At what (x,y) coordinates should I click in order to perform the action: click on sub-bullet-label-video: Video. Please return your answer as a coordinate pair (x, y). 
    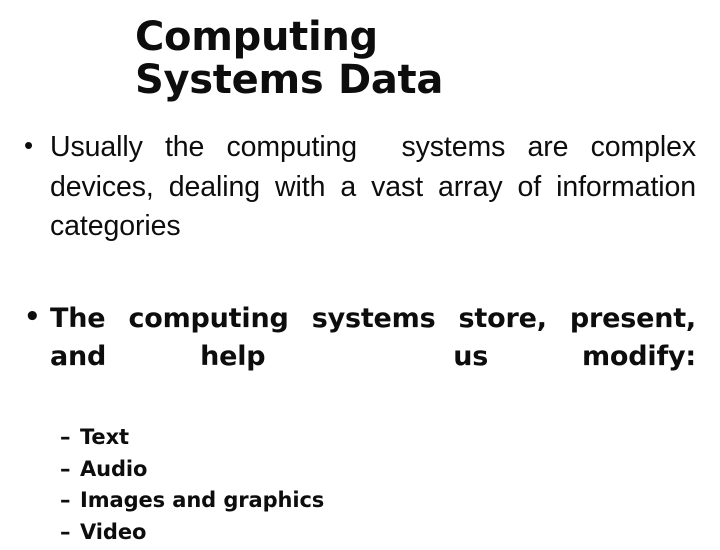
    Looking at the image, I should click on (113, 532).